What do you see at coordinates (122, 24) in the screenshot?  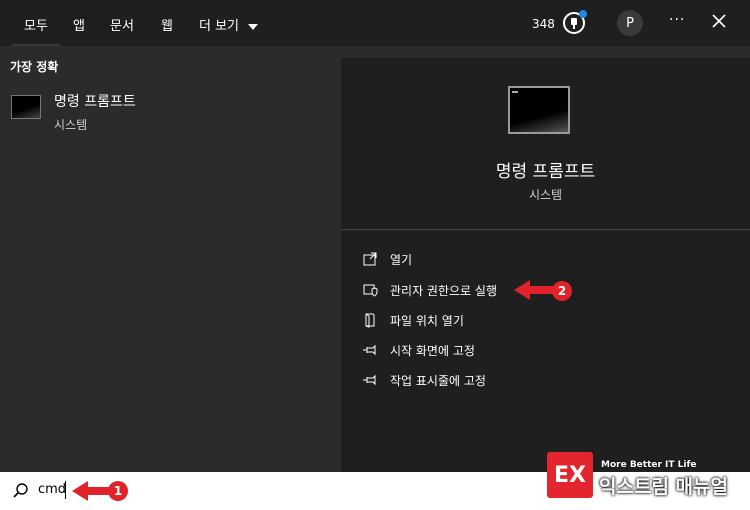 I see `tab-documents: 문서` at bounding box center [122, 24].